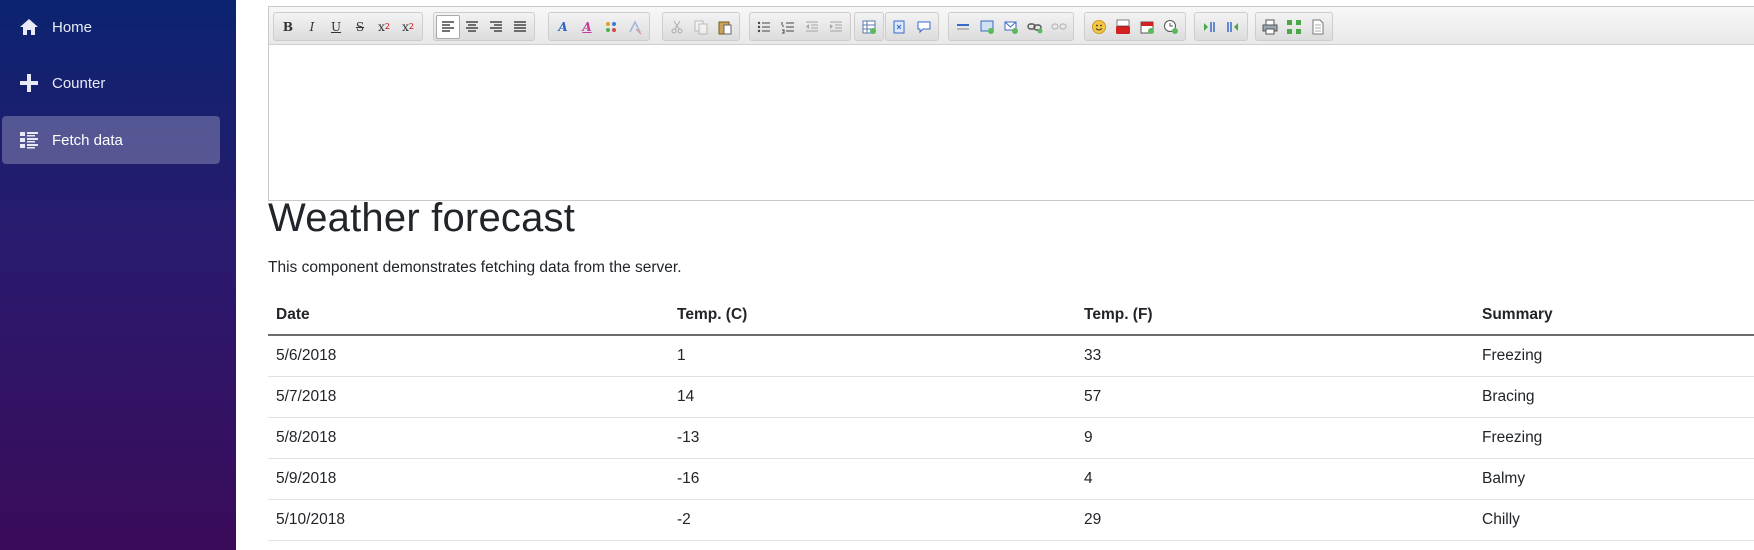 The height and width of the screenshot is (550, 1754). I want to click on insert-table-group, so click(869, 26).